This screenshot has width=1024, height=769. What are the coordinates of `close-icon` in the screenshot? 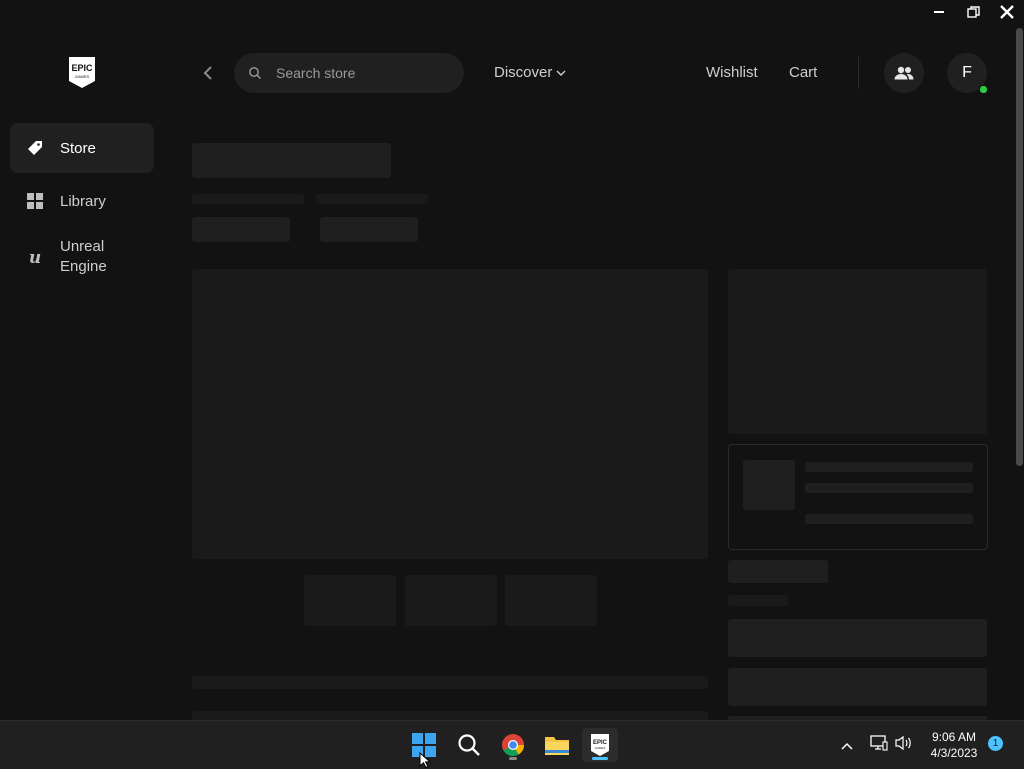 It's located at (1007, 12).